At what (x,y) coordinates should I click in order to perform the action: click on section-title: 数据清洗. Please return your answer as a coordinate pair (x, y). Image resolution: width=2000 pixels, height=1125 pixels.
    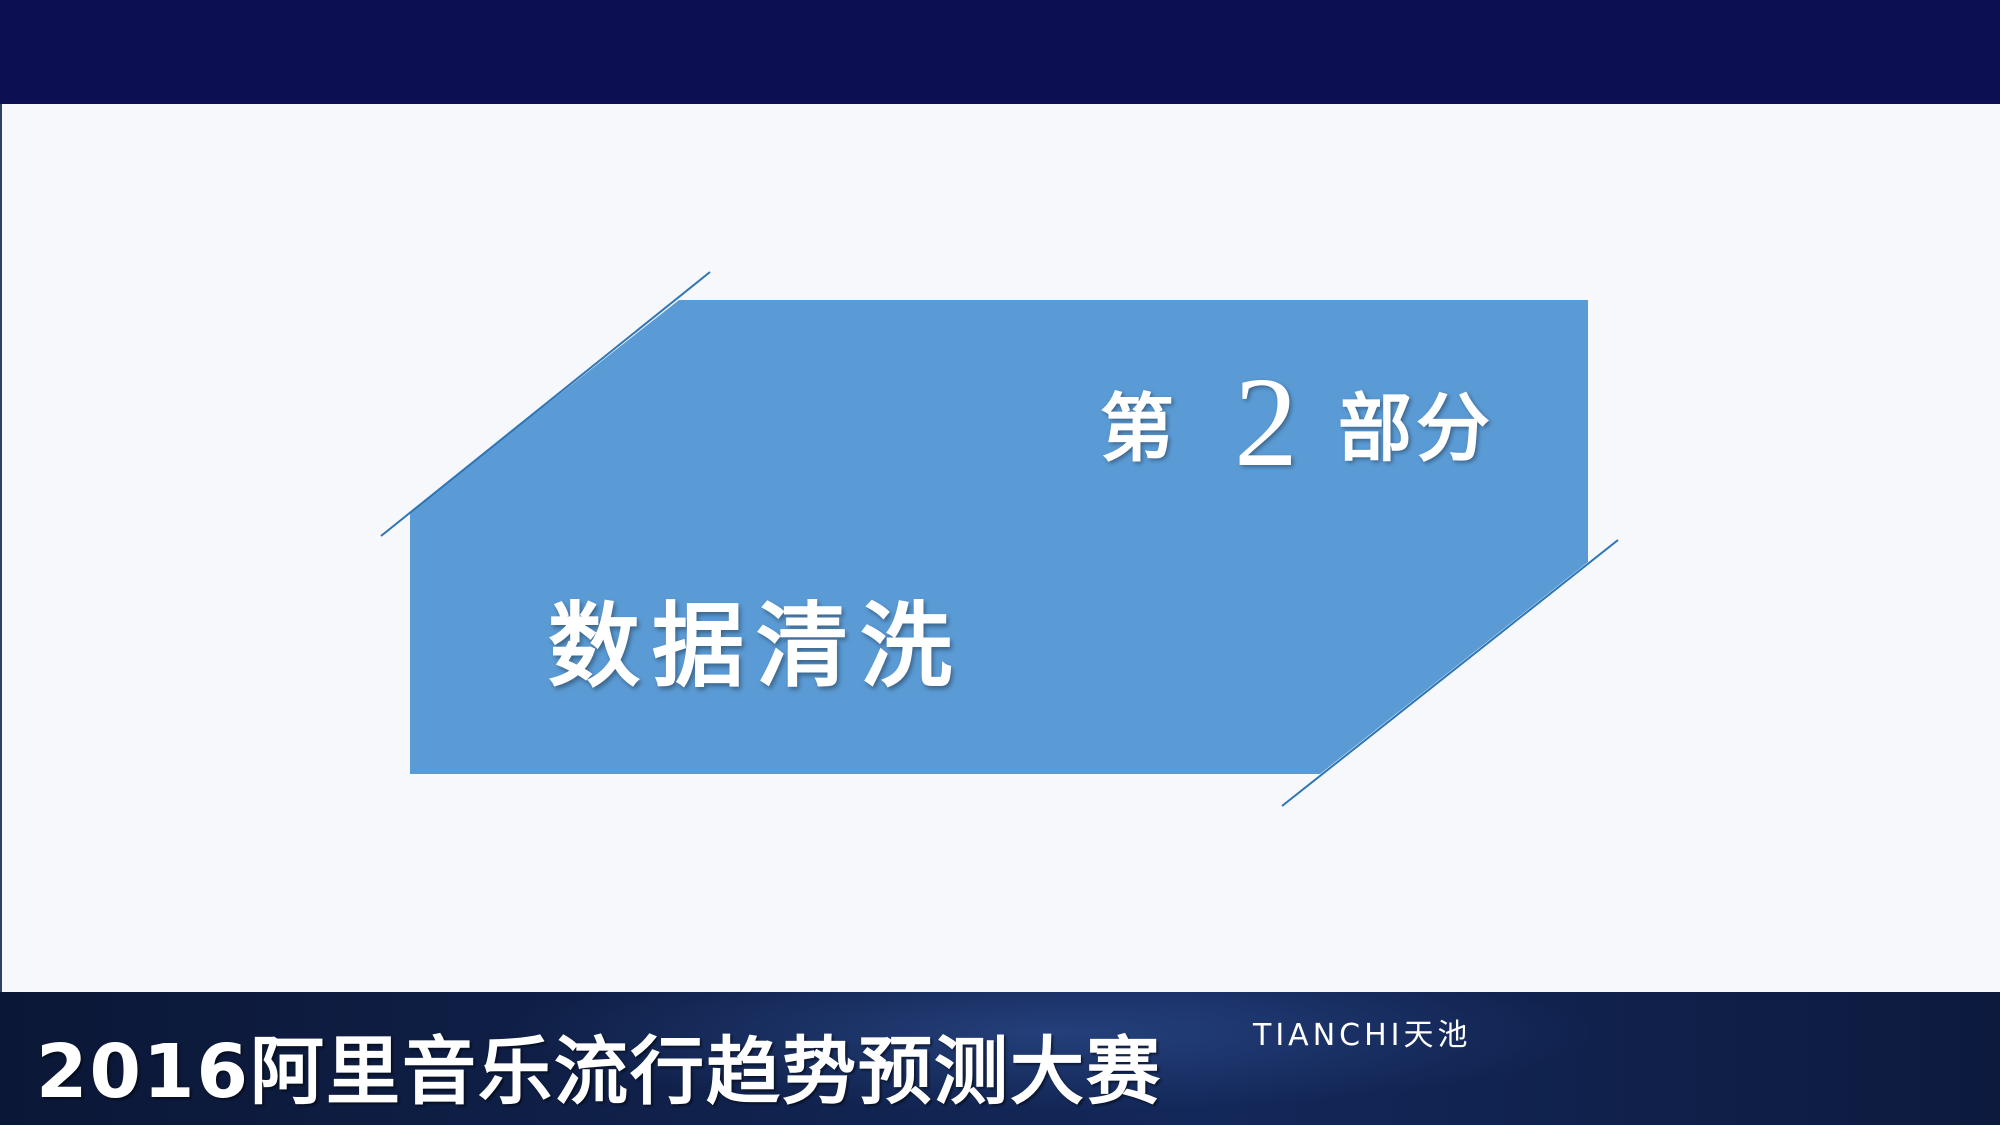
    Looking at the image, I should click on (756, 646).